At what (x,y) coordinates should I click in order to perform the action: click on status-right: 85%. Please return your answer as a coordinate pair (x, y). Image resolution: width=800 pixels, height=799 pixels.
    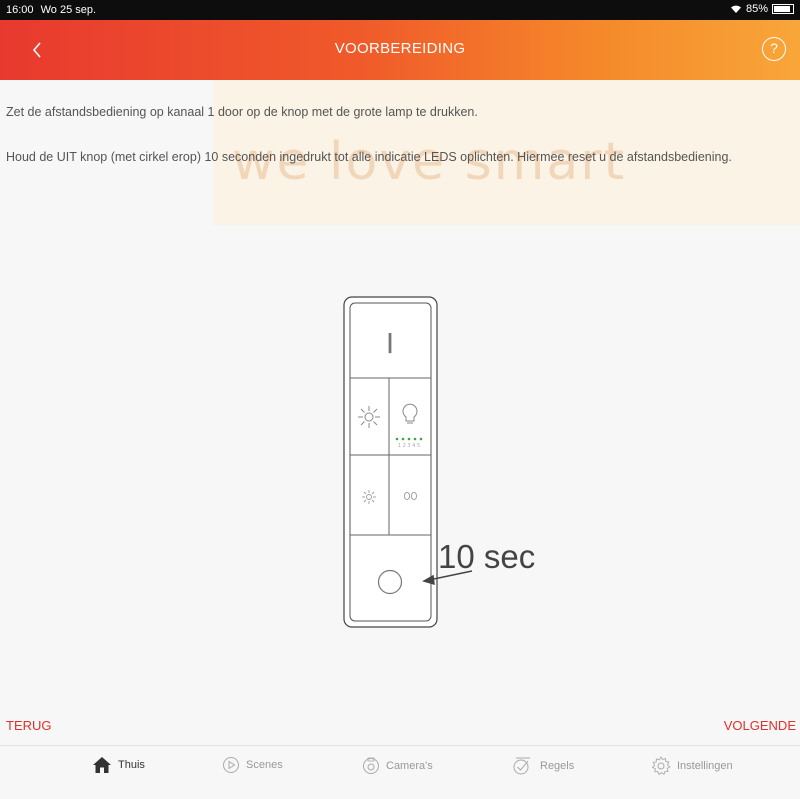
    Looking at the image, I should click on (762, 9).